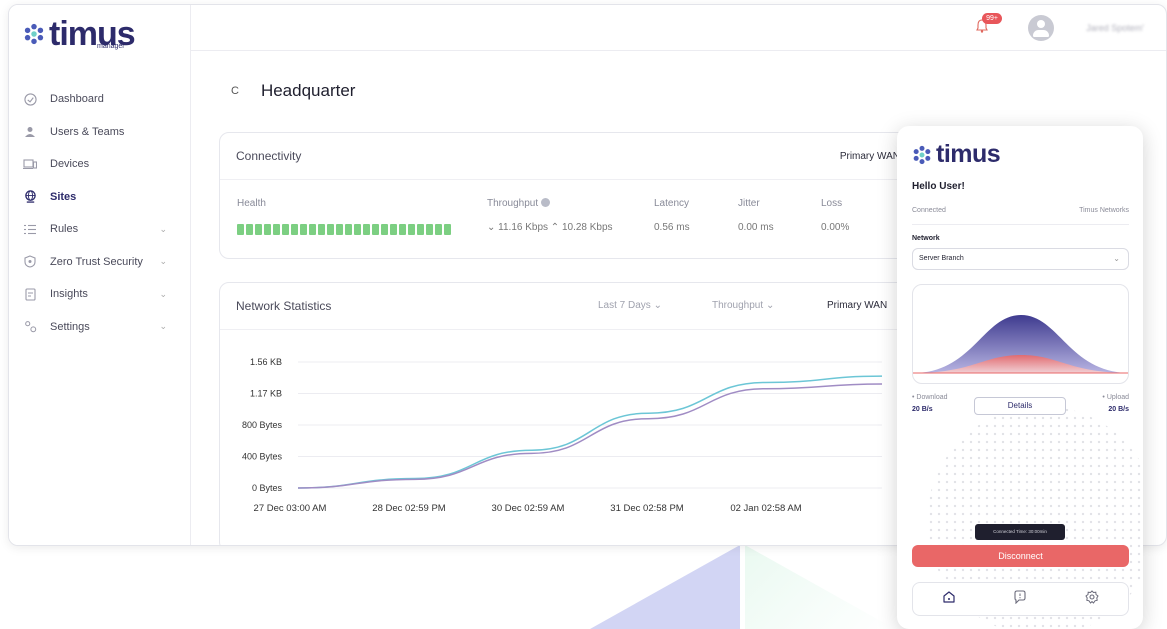 This screenshot has width=1167, height=629. I want to click on sidebar-item-label: Zero Trust Security, so click(96, 261).